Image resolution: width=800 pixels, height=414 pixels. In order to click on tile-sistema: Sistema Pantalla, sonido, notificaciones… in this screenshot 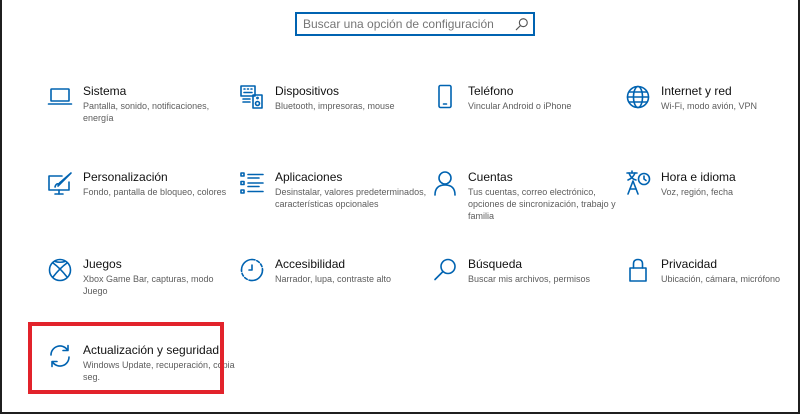, I will do `click(139, 119)`.